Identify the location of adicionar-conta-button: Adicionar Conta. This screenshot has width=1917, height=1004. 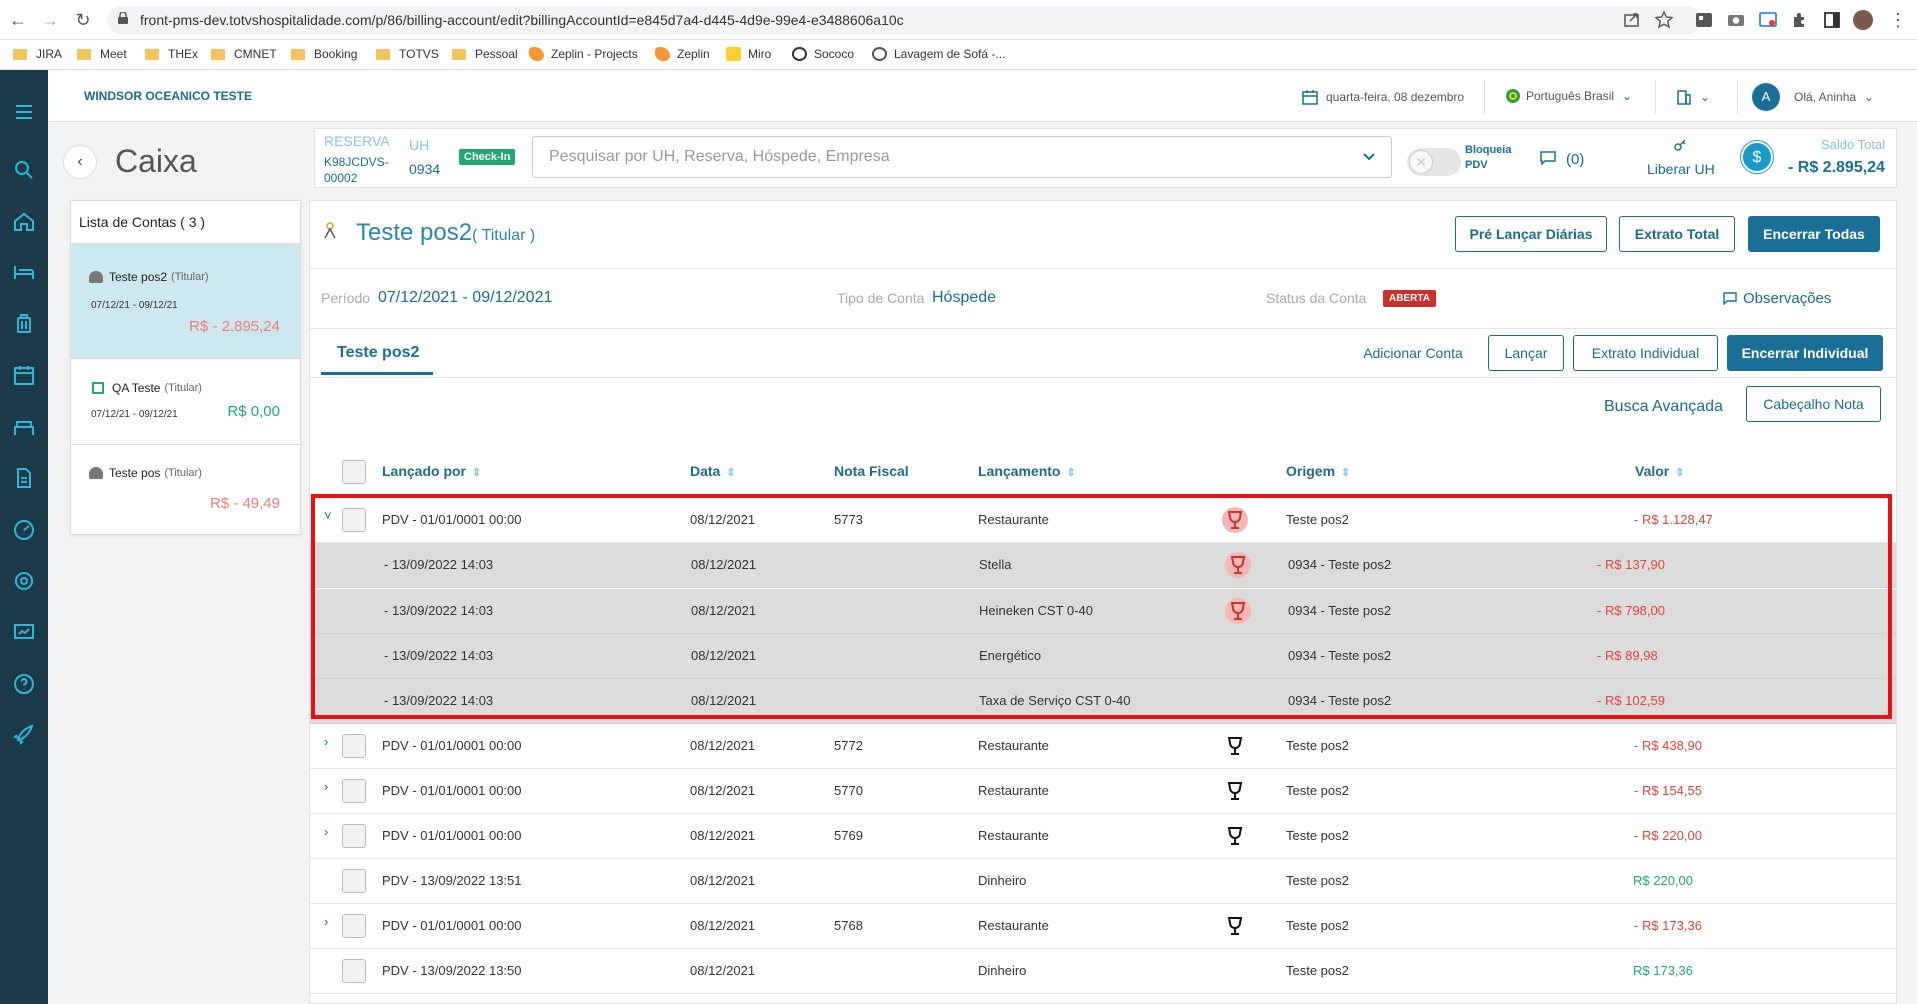
(1413, 353).